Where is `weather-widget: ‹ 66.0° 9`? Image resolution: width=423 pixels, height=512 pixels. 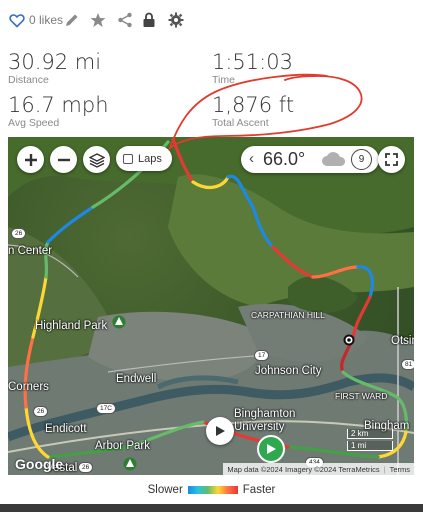
weather-widget: ‹ 66.0° 9 is located at coordinates (310, 159).